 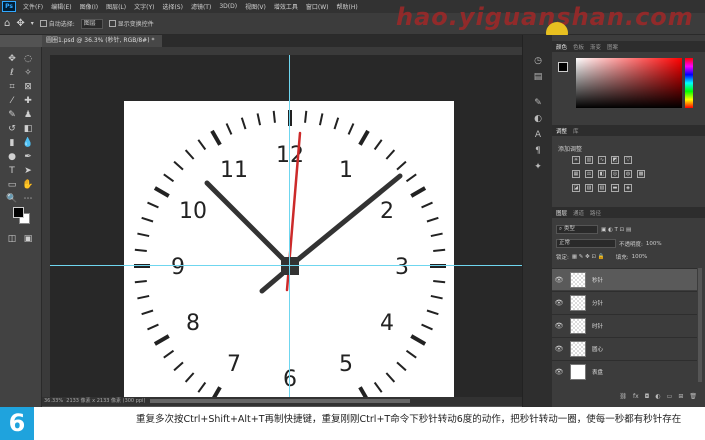 I want to click on auto-select-dropdown: 图层, so click(x=91, y=23).